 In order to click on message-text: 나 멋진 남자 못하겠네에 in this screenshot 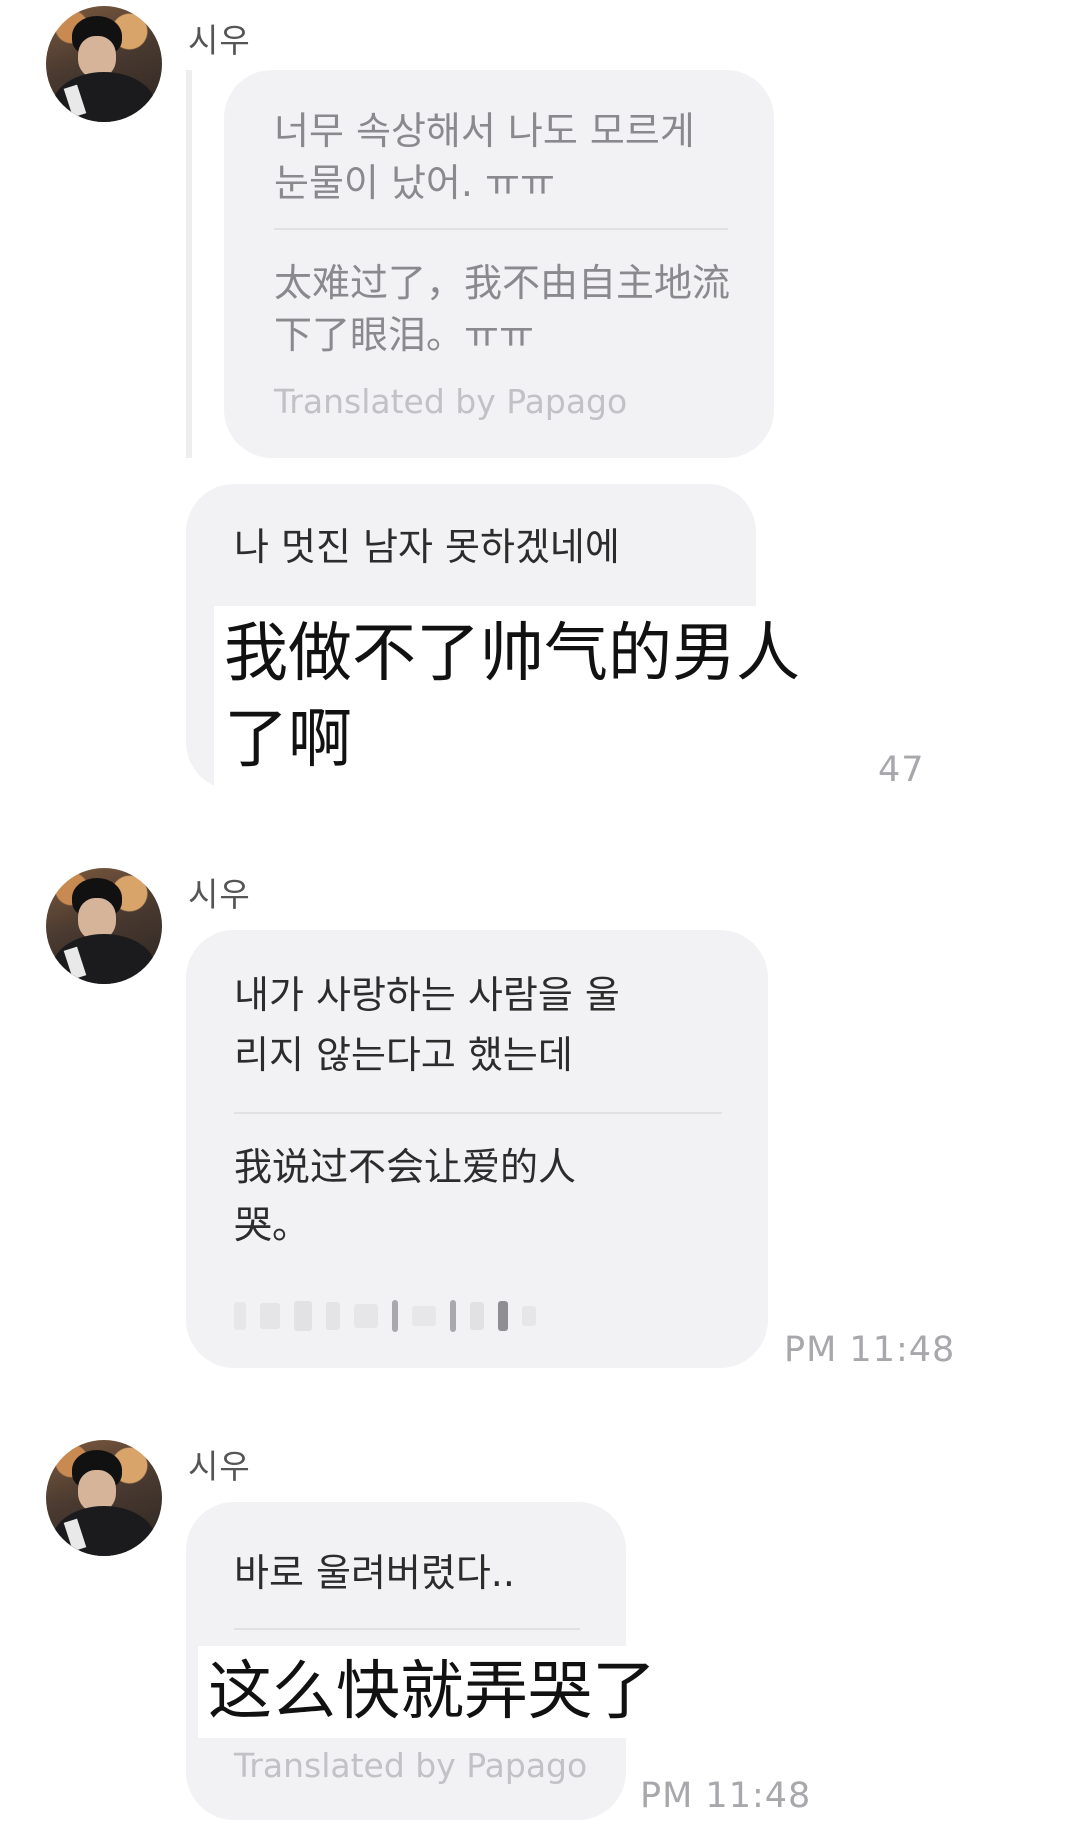, I will do `click(427, 547)`.